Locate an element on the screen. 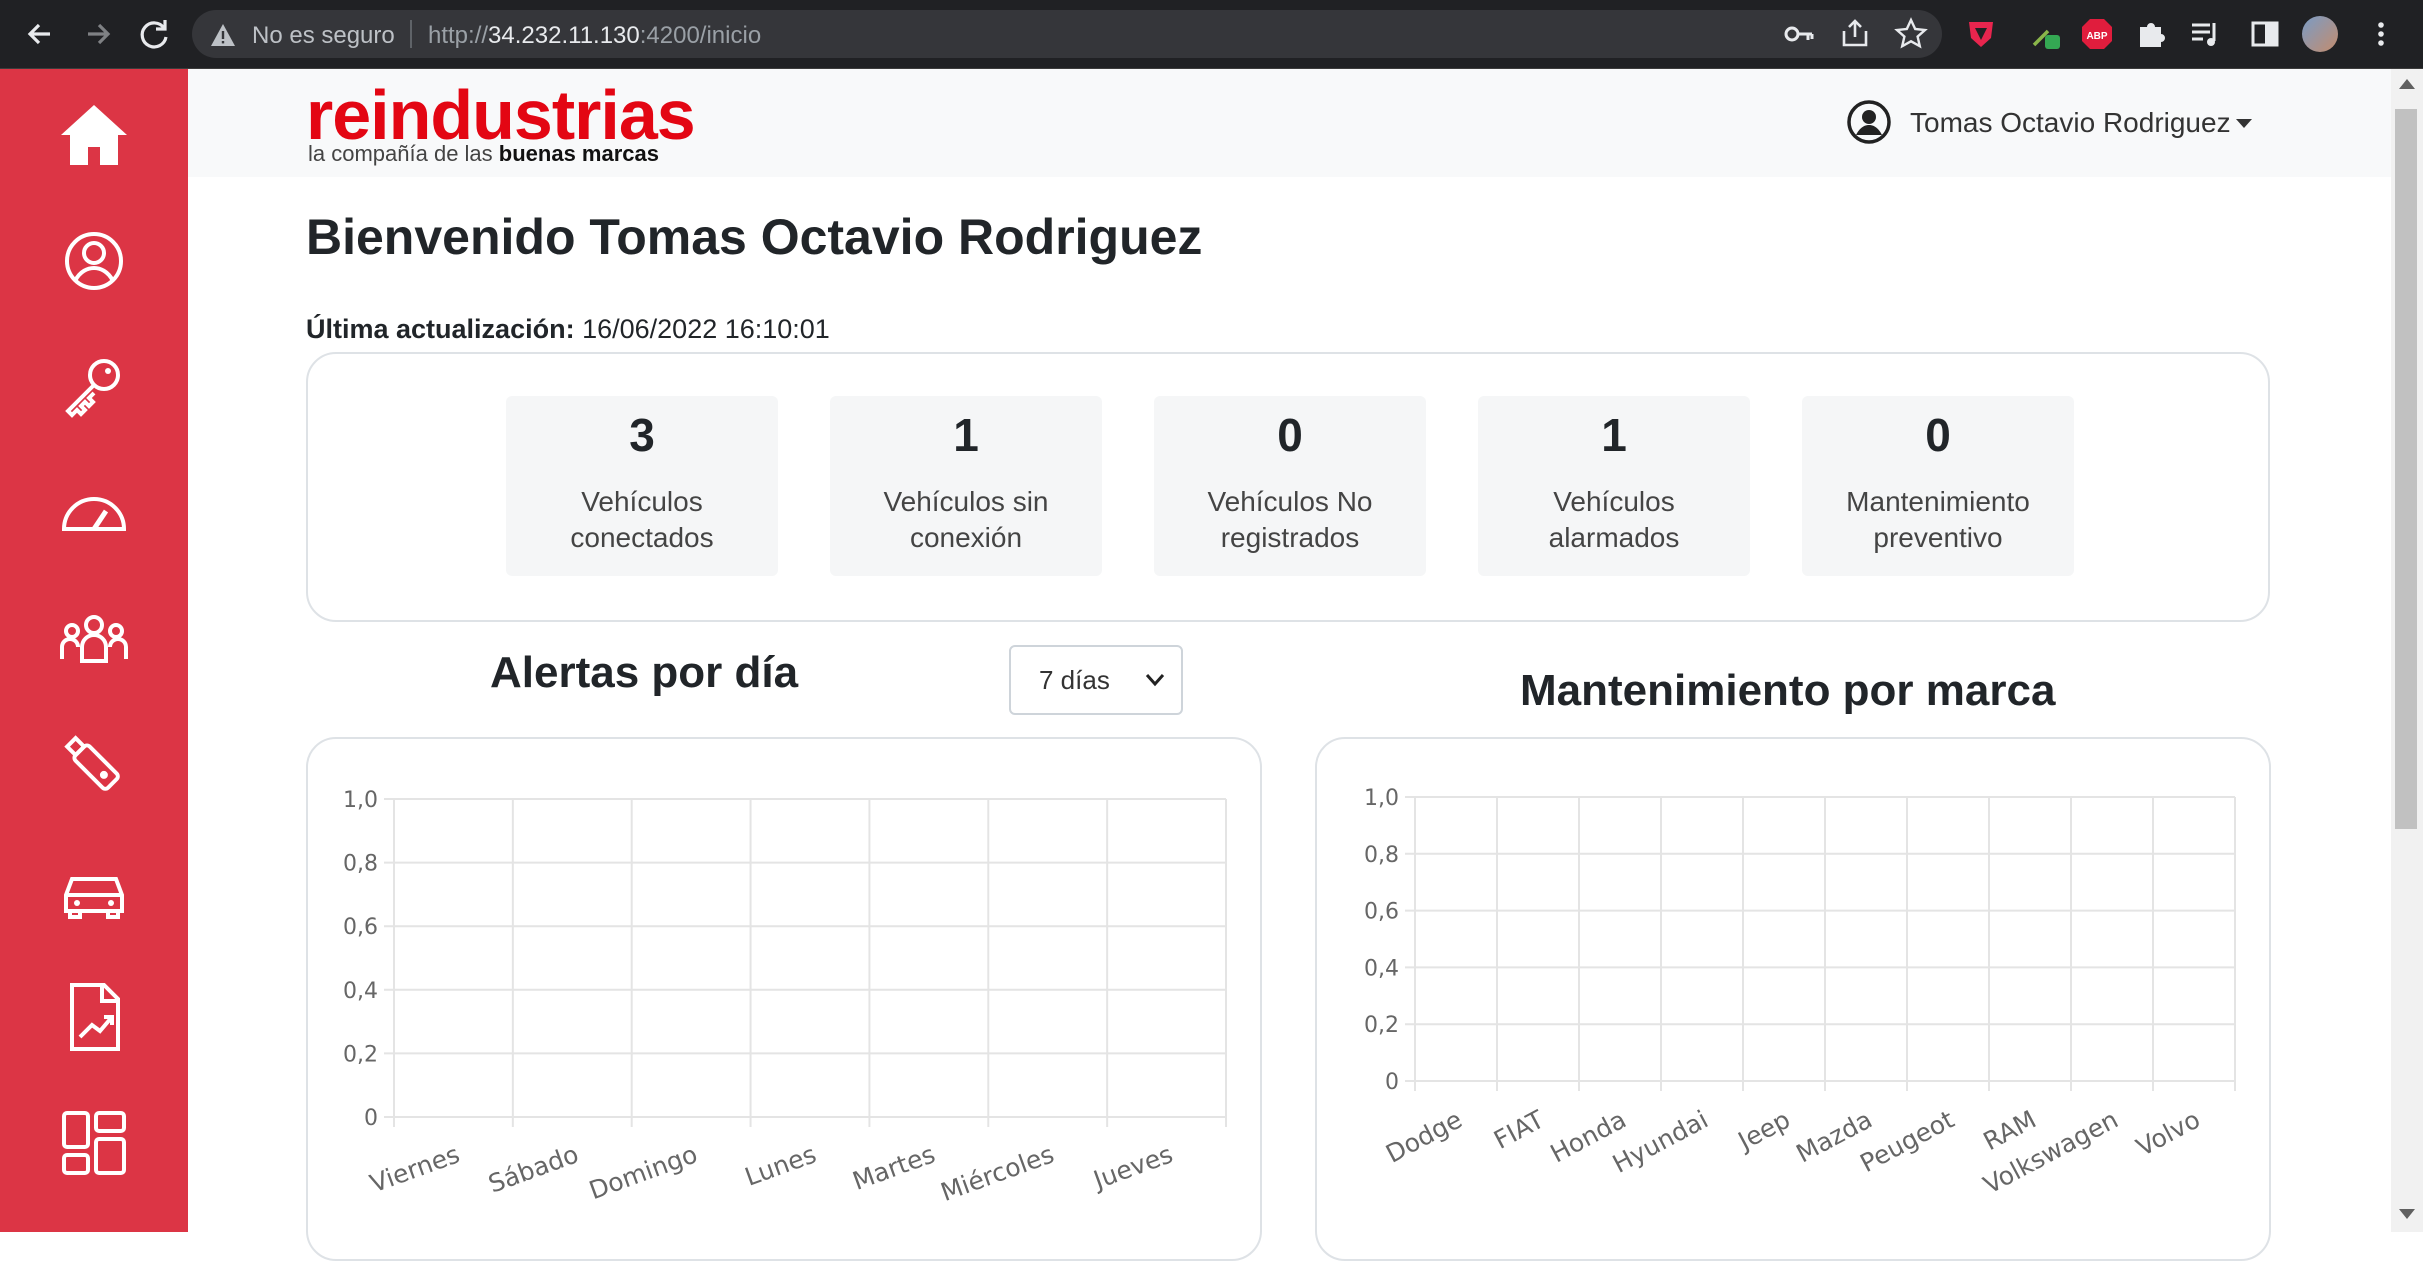  x-tick-label: Sábado is located at coordinates (534, 1168).